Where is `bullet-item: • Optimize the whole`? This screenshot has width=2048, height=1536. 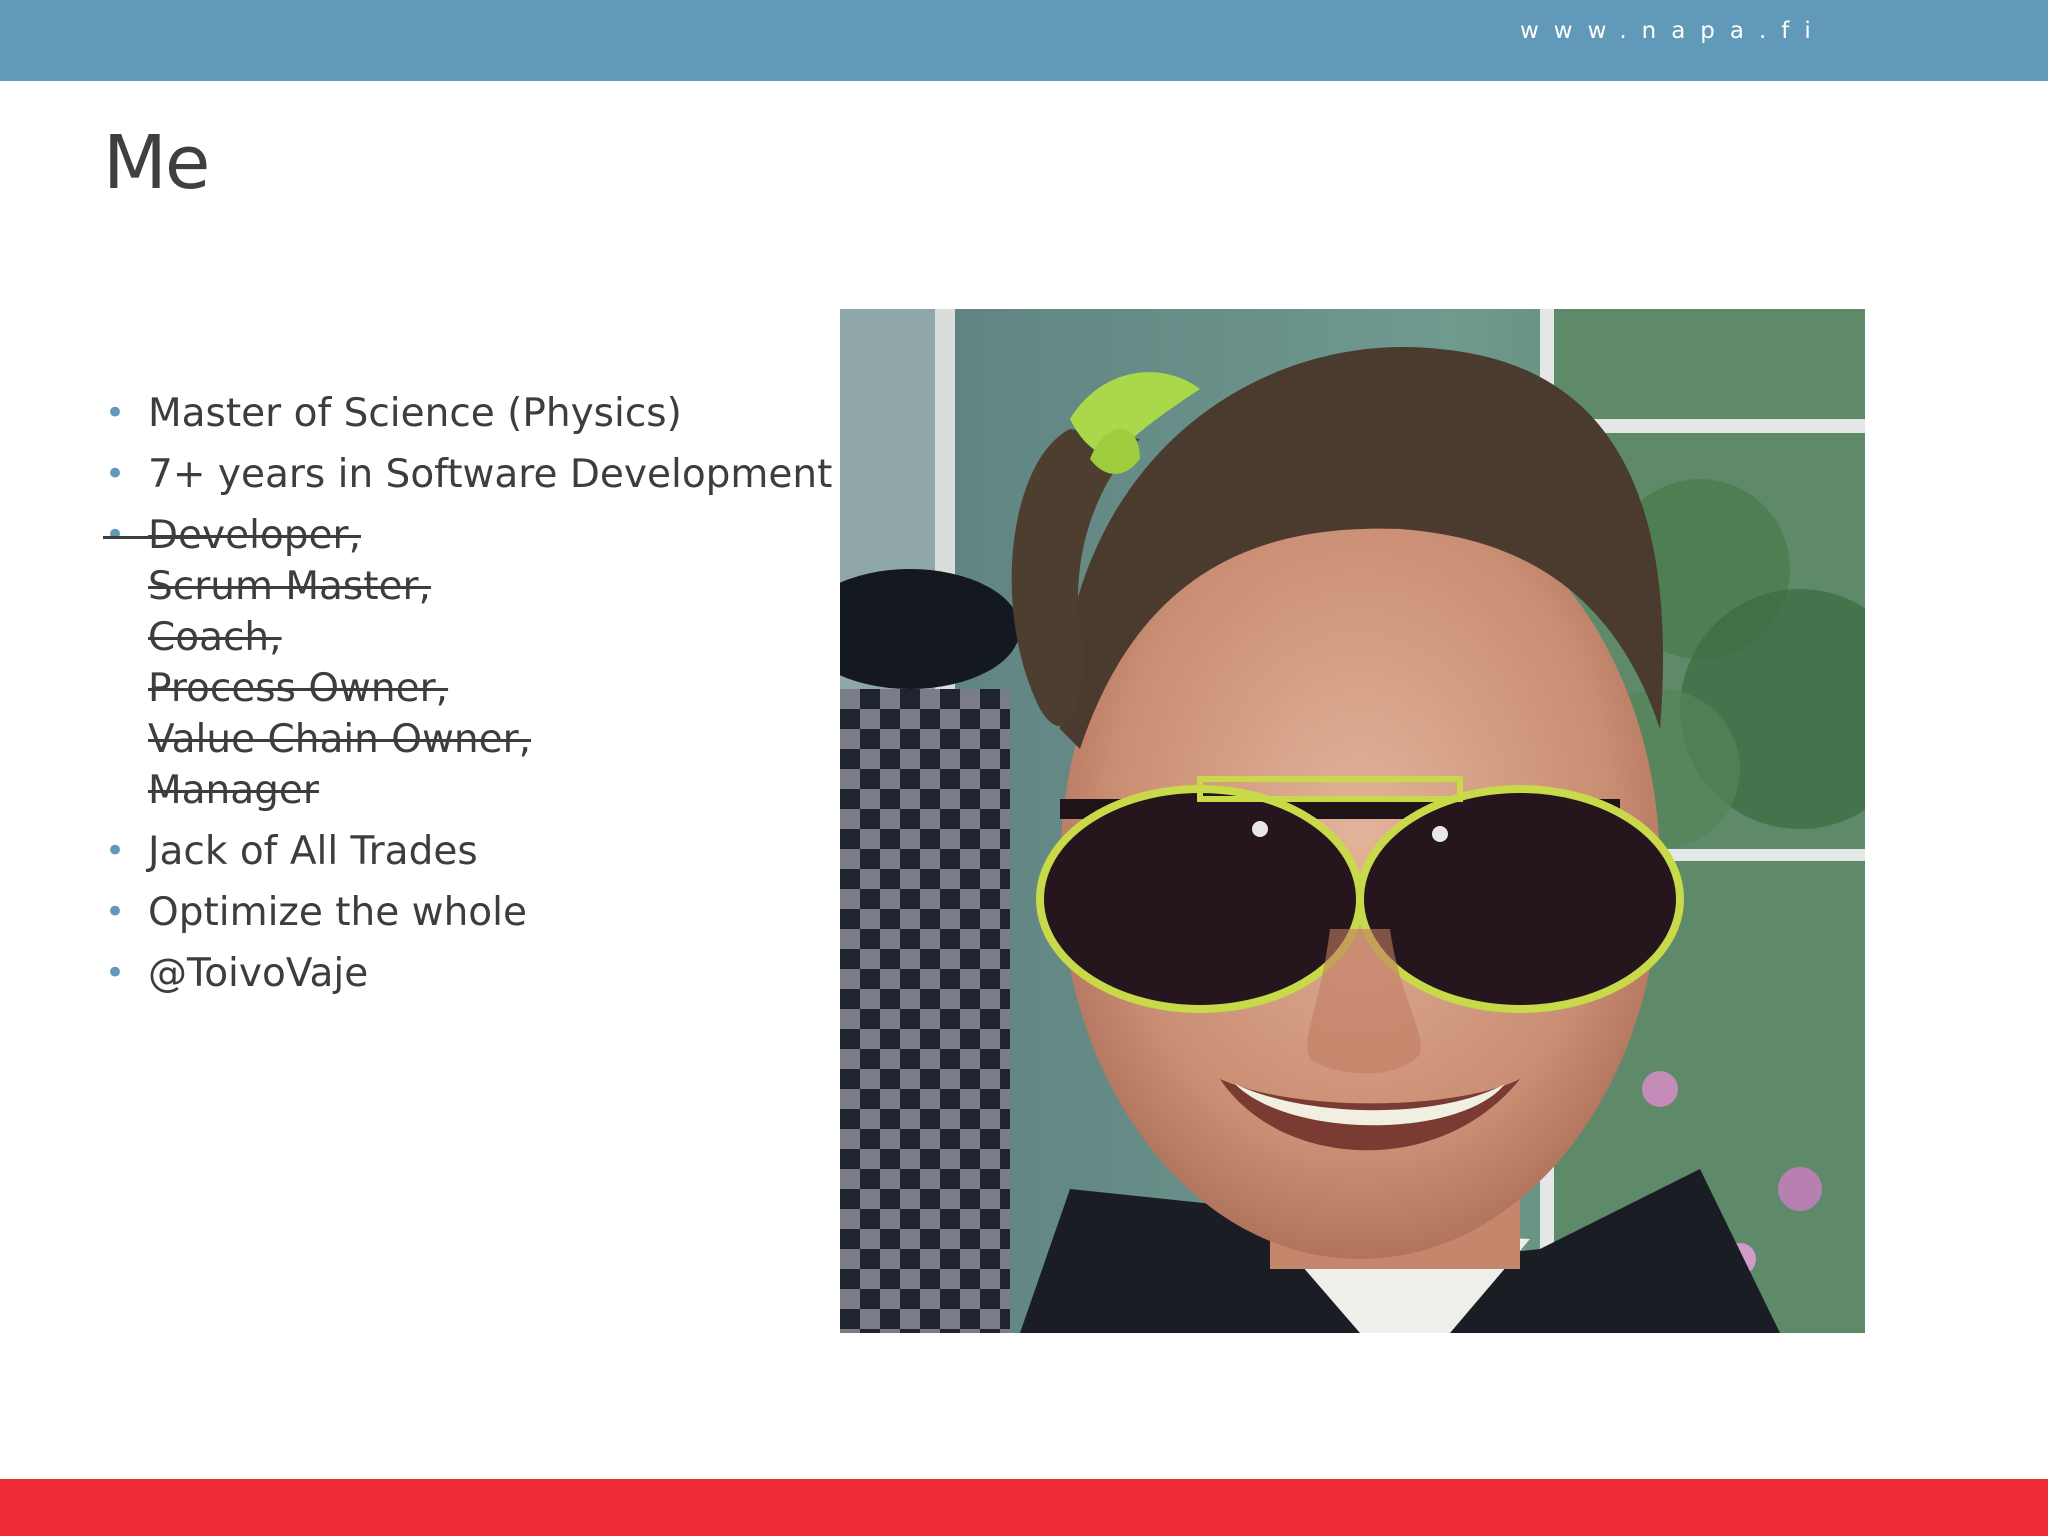
bullet-item: • Optimize the whole is located at coordinates (463, 912).